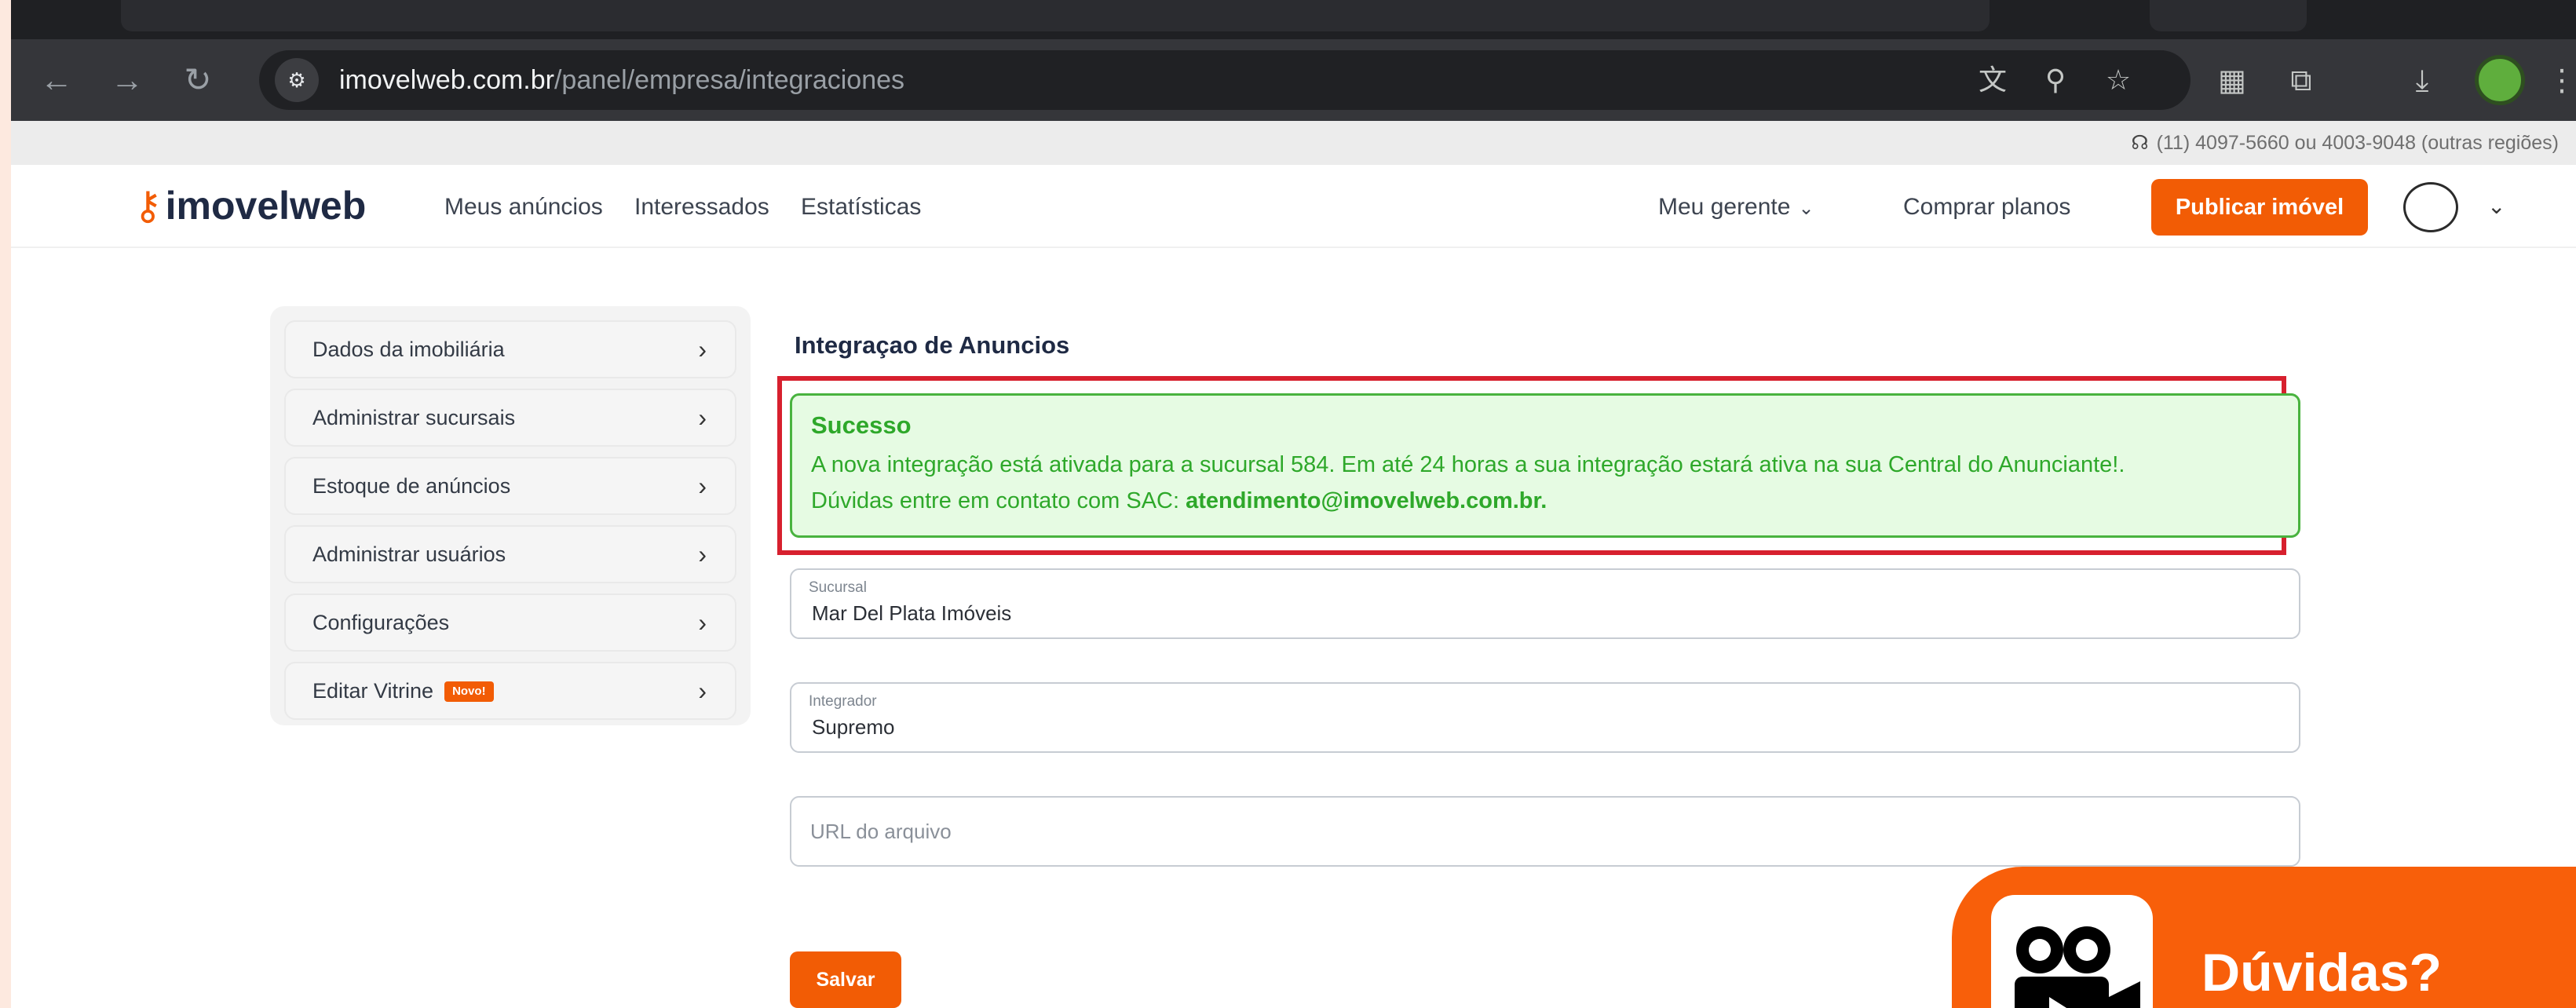 The image size is (2576, 1008). I want to click on sidebar-item-administrar-sucursais: Administrar sucursais ›, so click(510, 418).